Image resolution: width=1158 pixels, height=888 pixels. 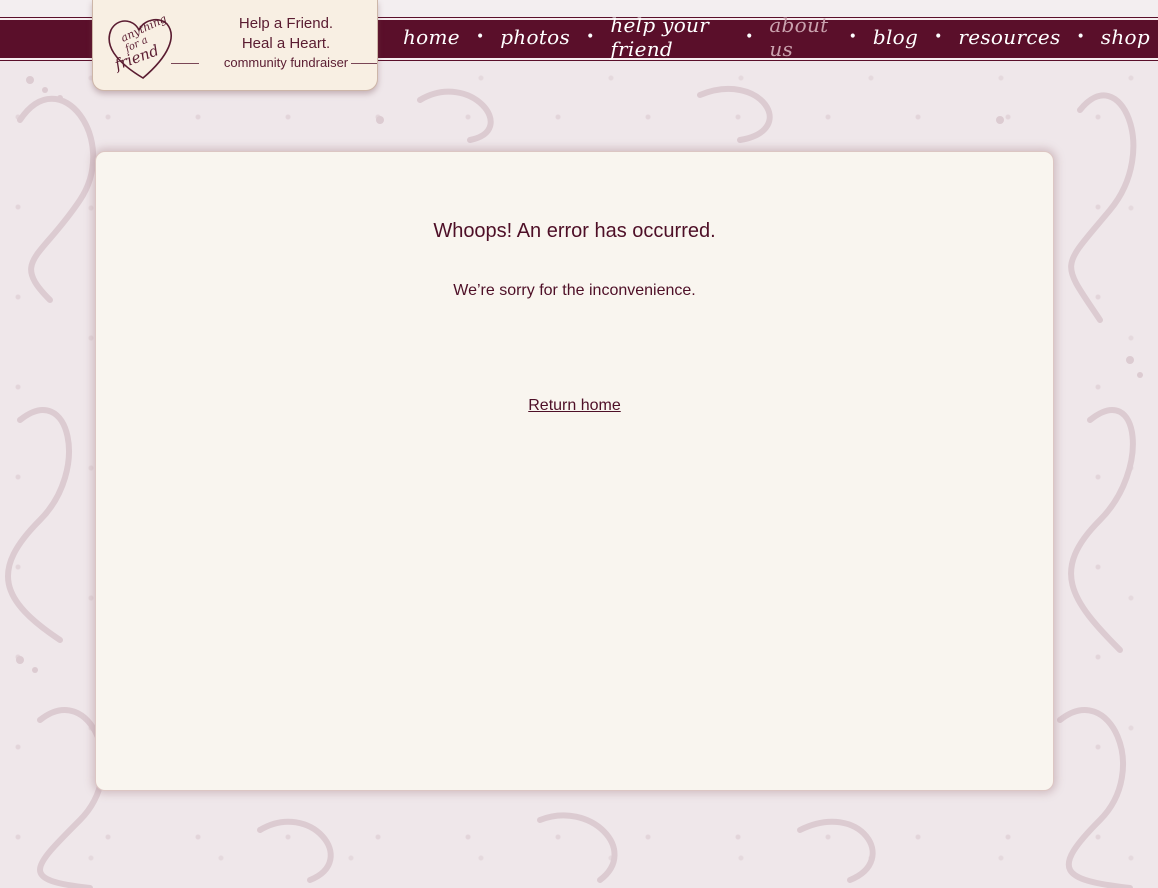 What do you see at coordinates (185, 63) in the screenshot?
I see `logo-rule-left` at bounding box center [185, 63].